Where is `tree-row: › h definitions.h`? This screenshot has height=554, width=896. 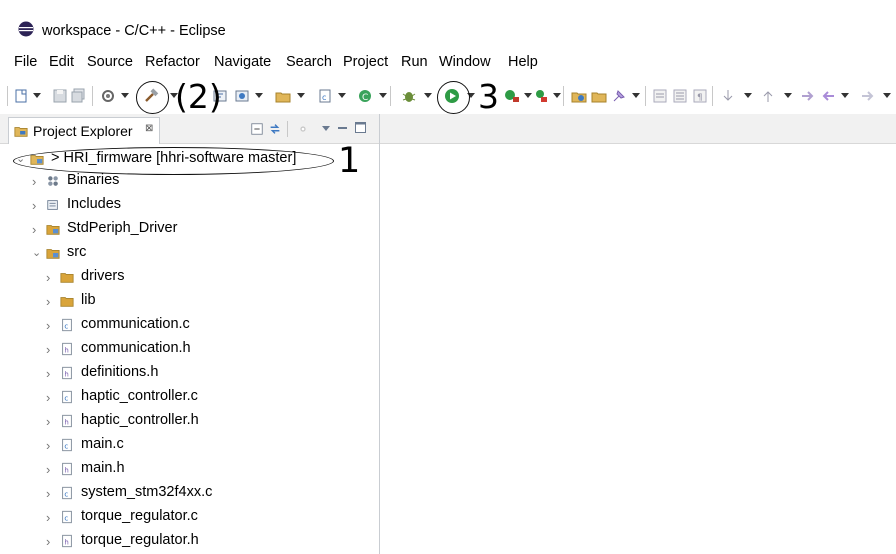 tree-row: › h definitions.h is located at coordinates (202, 374).